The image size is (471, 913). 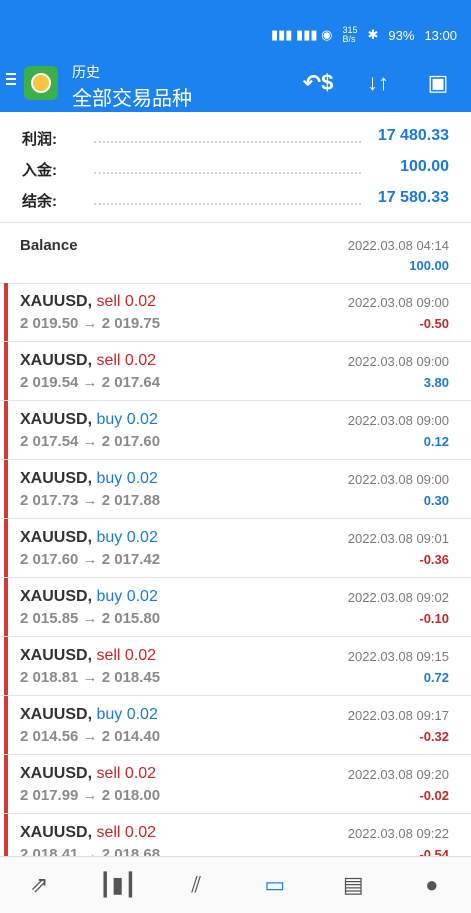 What do you see at coordinates (398, 245) in the screenshot?
I see `balance-date: 2022.03.08 04:14` at bounding box center [398, 245].